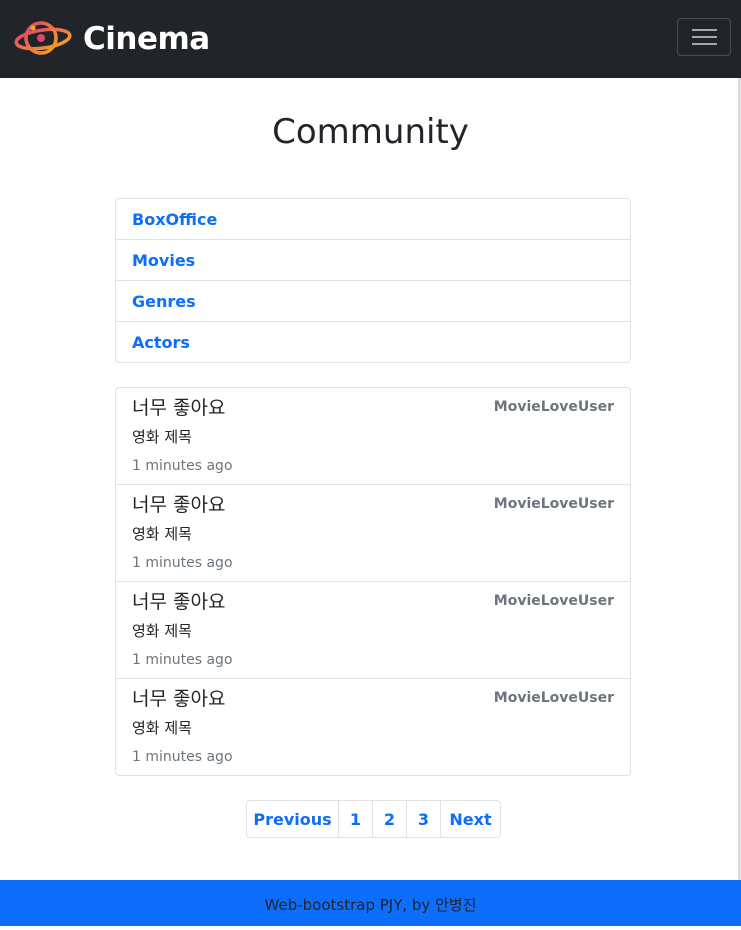 The width and height of the screenshot is (741, 930). I want to click on menu-item-genres: Genres, so click(373, 300).